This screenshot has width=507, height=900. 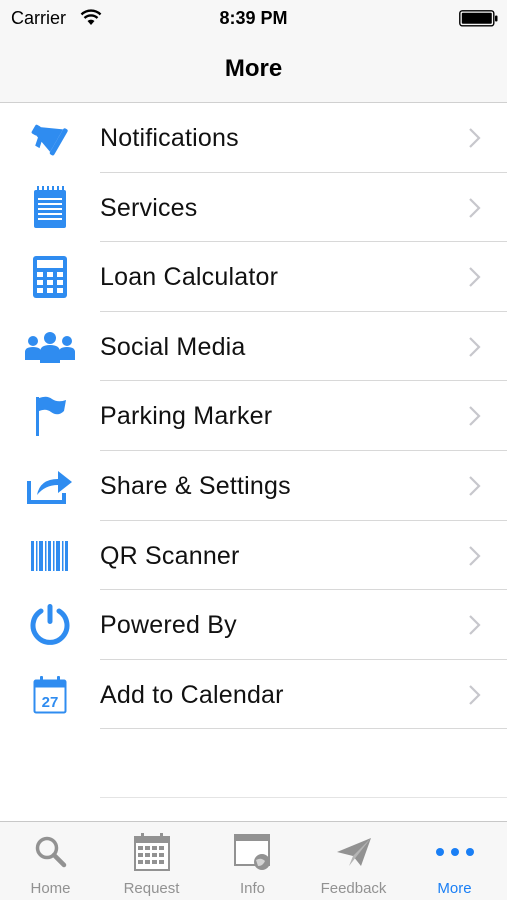 I want to click on clock-time: 8:39 PM, so click(x=253, y=18).